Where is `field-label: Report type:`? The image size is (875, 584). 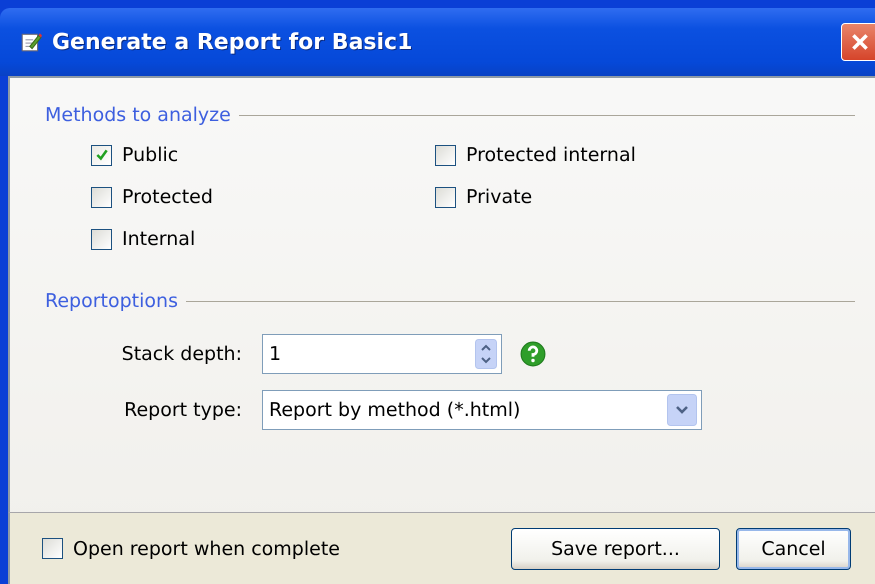
field-label: Report type: is located at coordinates (183, 410).